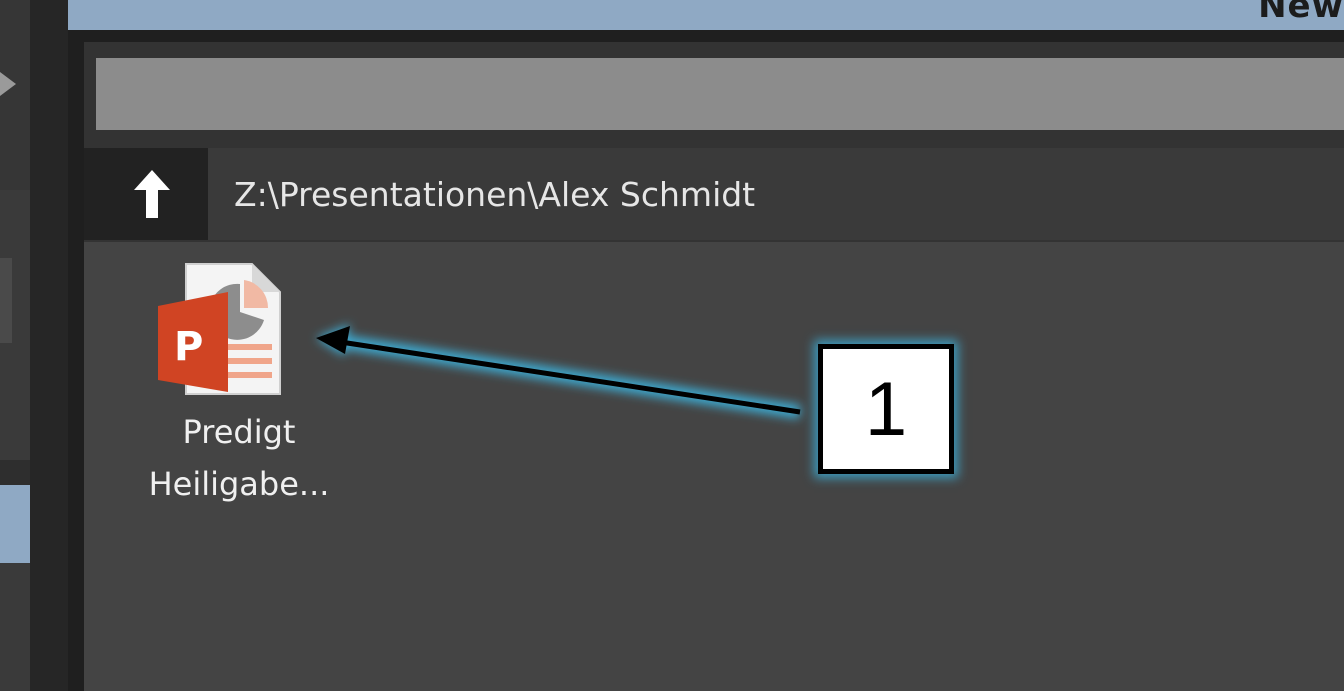 The image size is (1344, 691). I want to click on powerpoint-file-icon: P, so click(219, 329).